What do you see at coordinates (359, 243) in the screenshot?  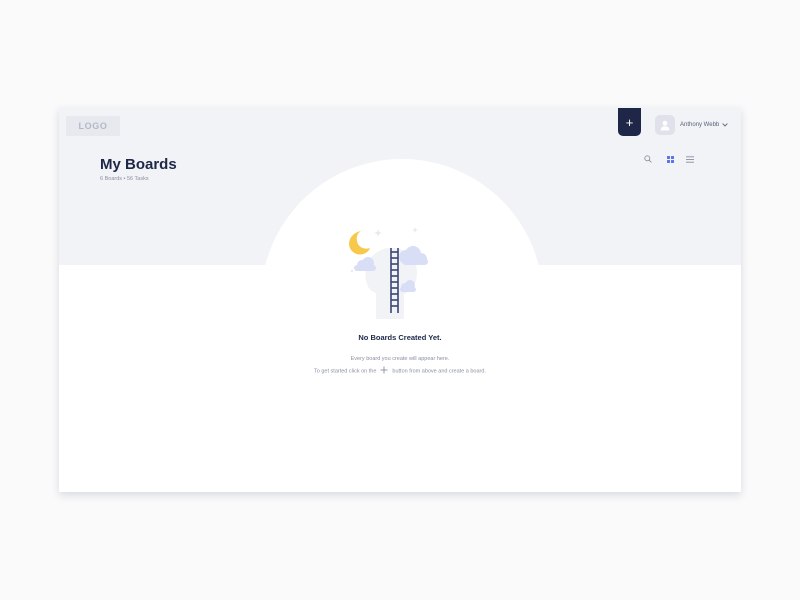 I see `moon-icon` at bounding box center [359, 243].